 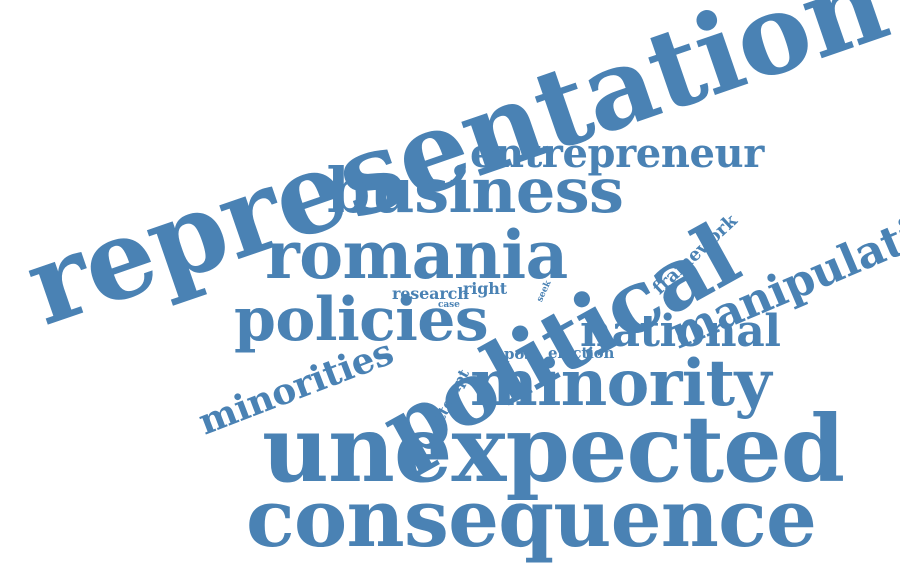 I want to click on word-romania: romania, so click(x=416, y=255).